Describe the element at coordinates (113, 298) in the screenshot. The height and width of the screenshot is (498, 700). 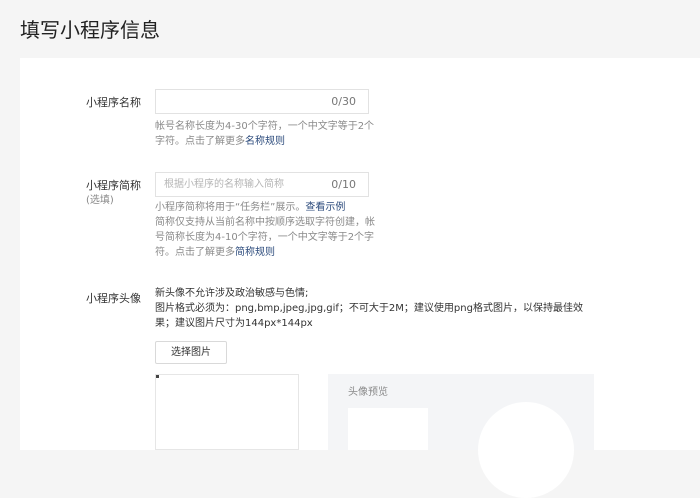
I see `avatar-label: 小程序头像` at that location.